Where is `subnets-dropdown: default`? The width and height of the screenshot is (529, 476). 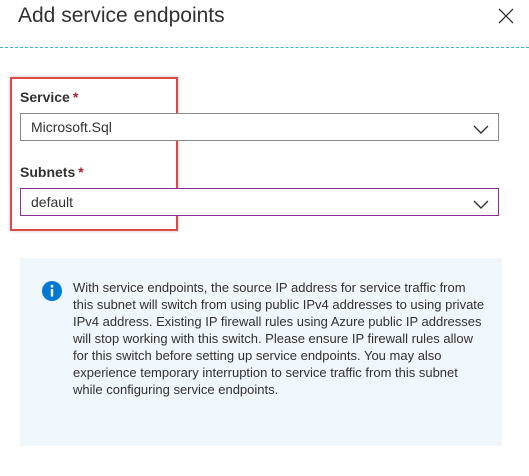
subnets-dropdown: default is located at coordinates (259, 202).